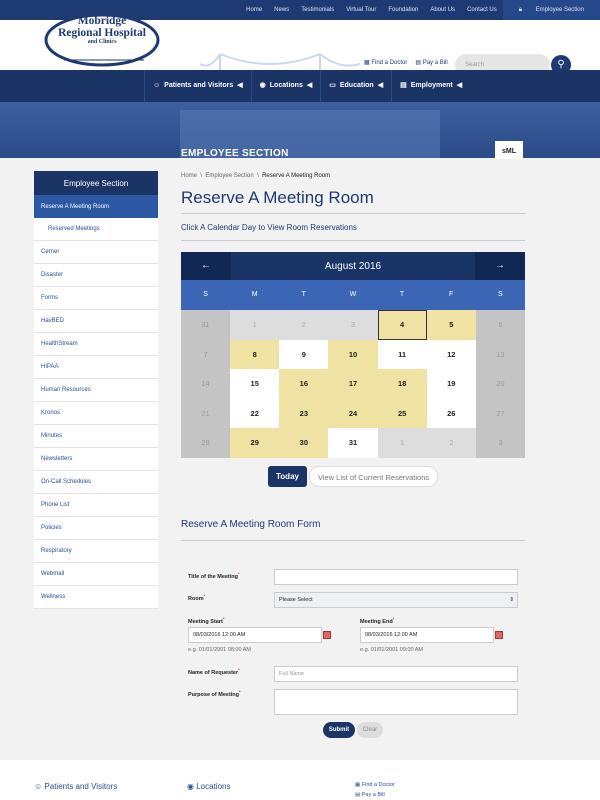 The width and height of the screenshot is (600, 800). What do you see at coordinates (459, 85) in the screenshot?
I see `caret-left-icon: ◀` at bounding box center [459, 85].